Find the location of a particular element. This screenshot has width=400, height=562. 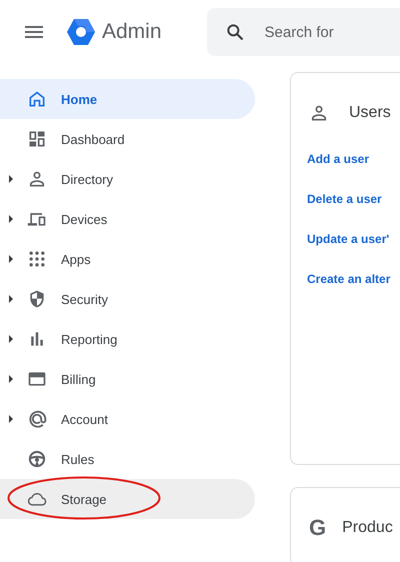

card-title: Produc is located at coordinates (367, 528).